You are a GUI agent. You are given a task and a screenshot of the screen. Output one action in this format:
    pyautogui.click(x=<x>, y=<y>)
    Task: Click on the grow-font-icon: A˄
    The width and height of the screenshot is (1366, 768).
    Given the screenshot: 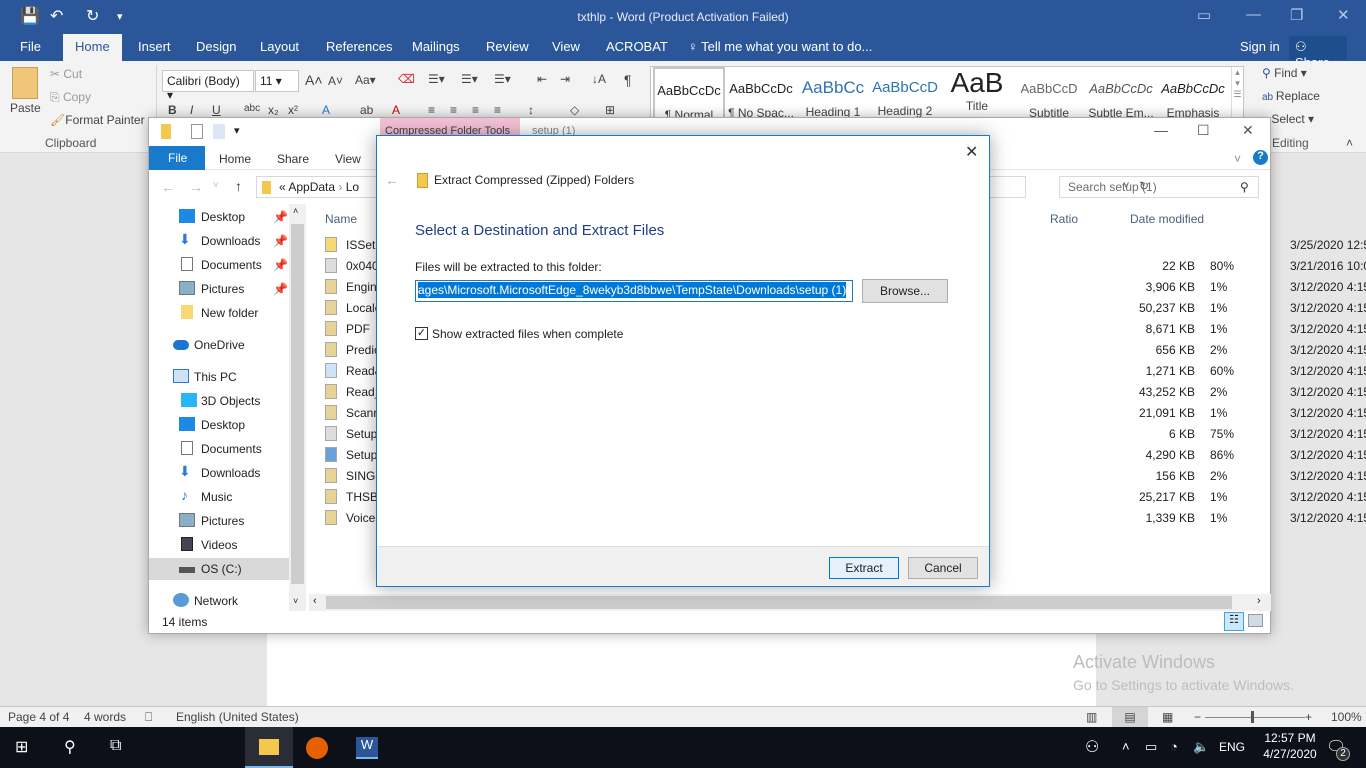 What is the action you would take?
    pyautogui.click(x=314, y=80)
    